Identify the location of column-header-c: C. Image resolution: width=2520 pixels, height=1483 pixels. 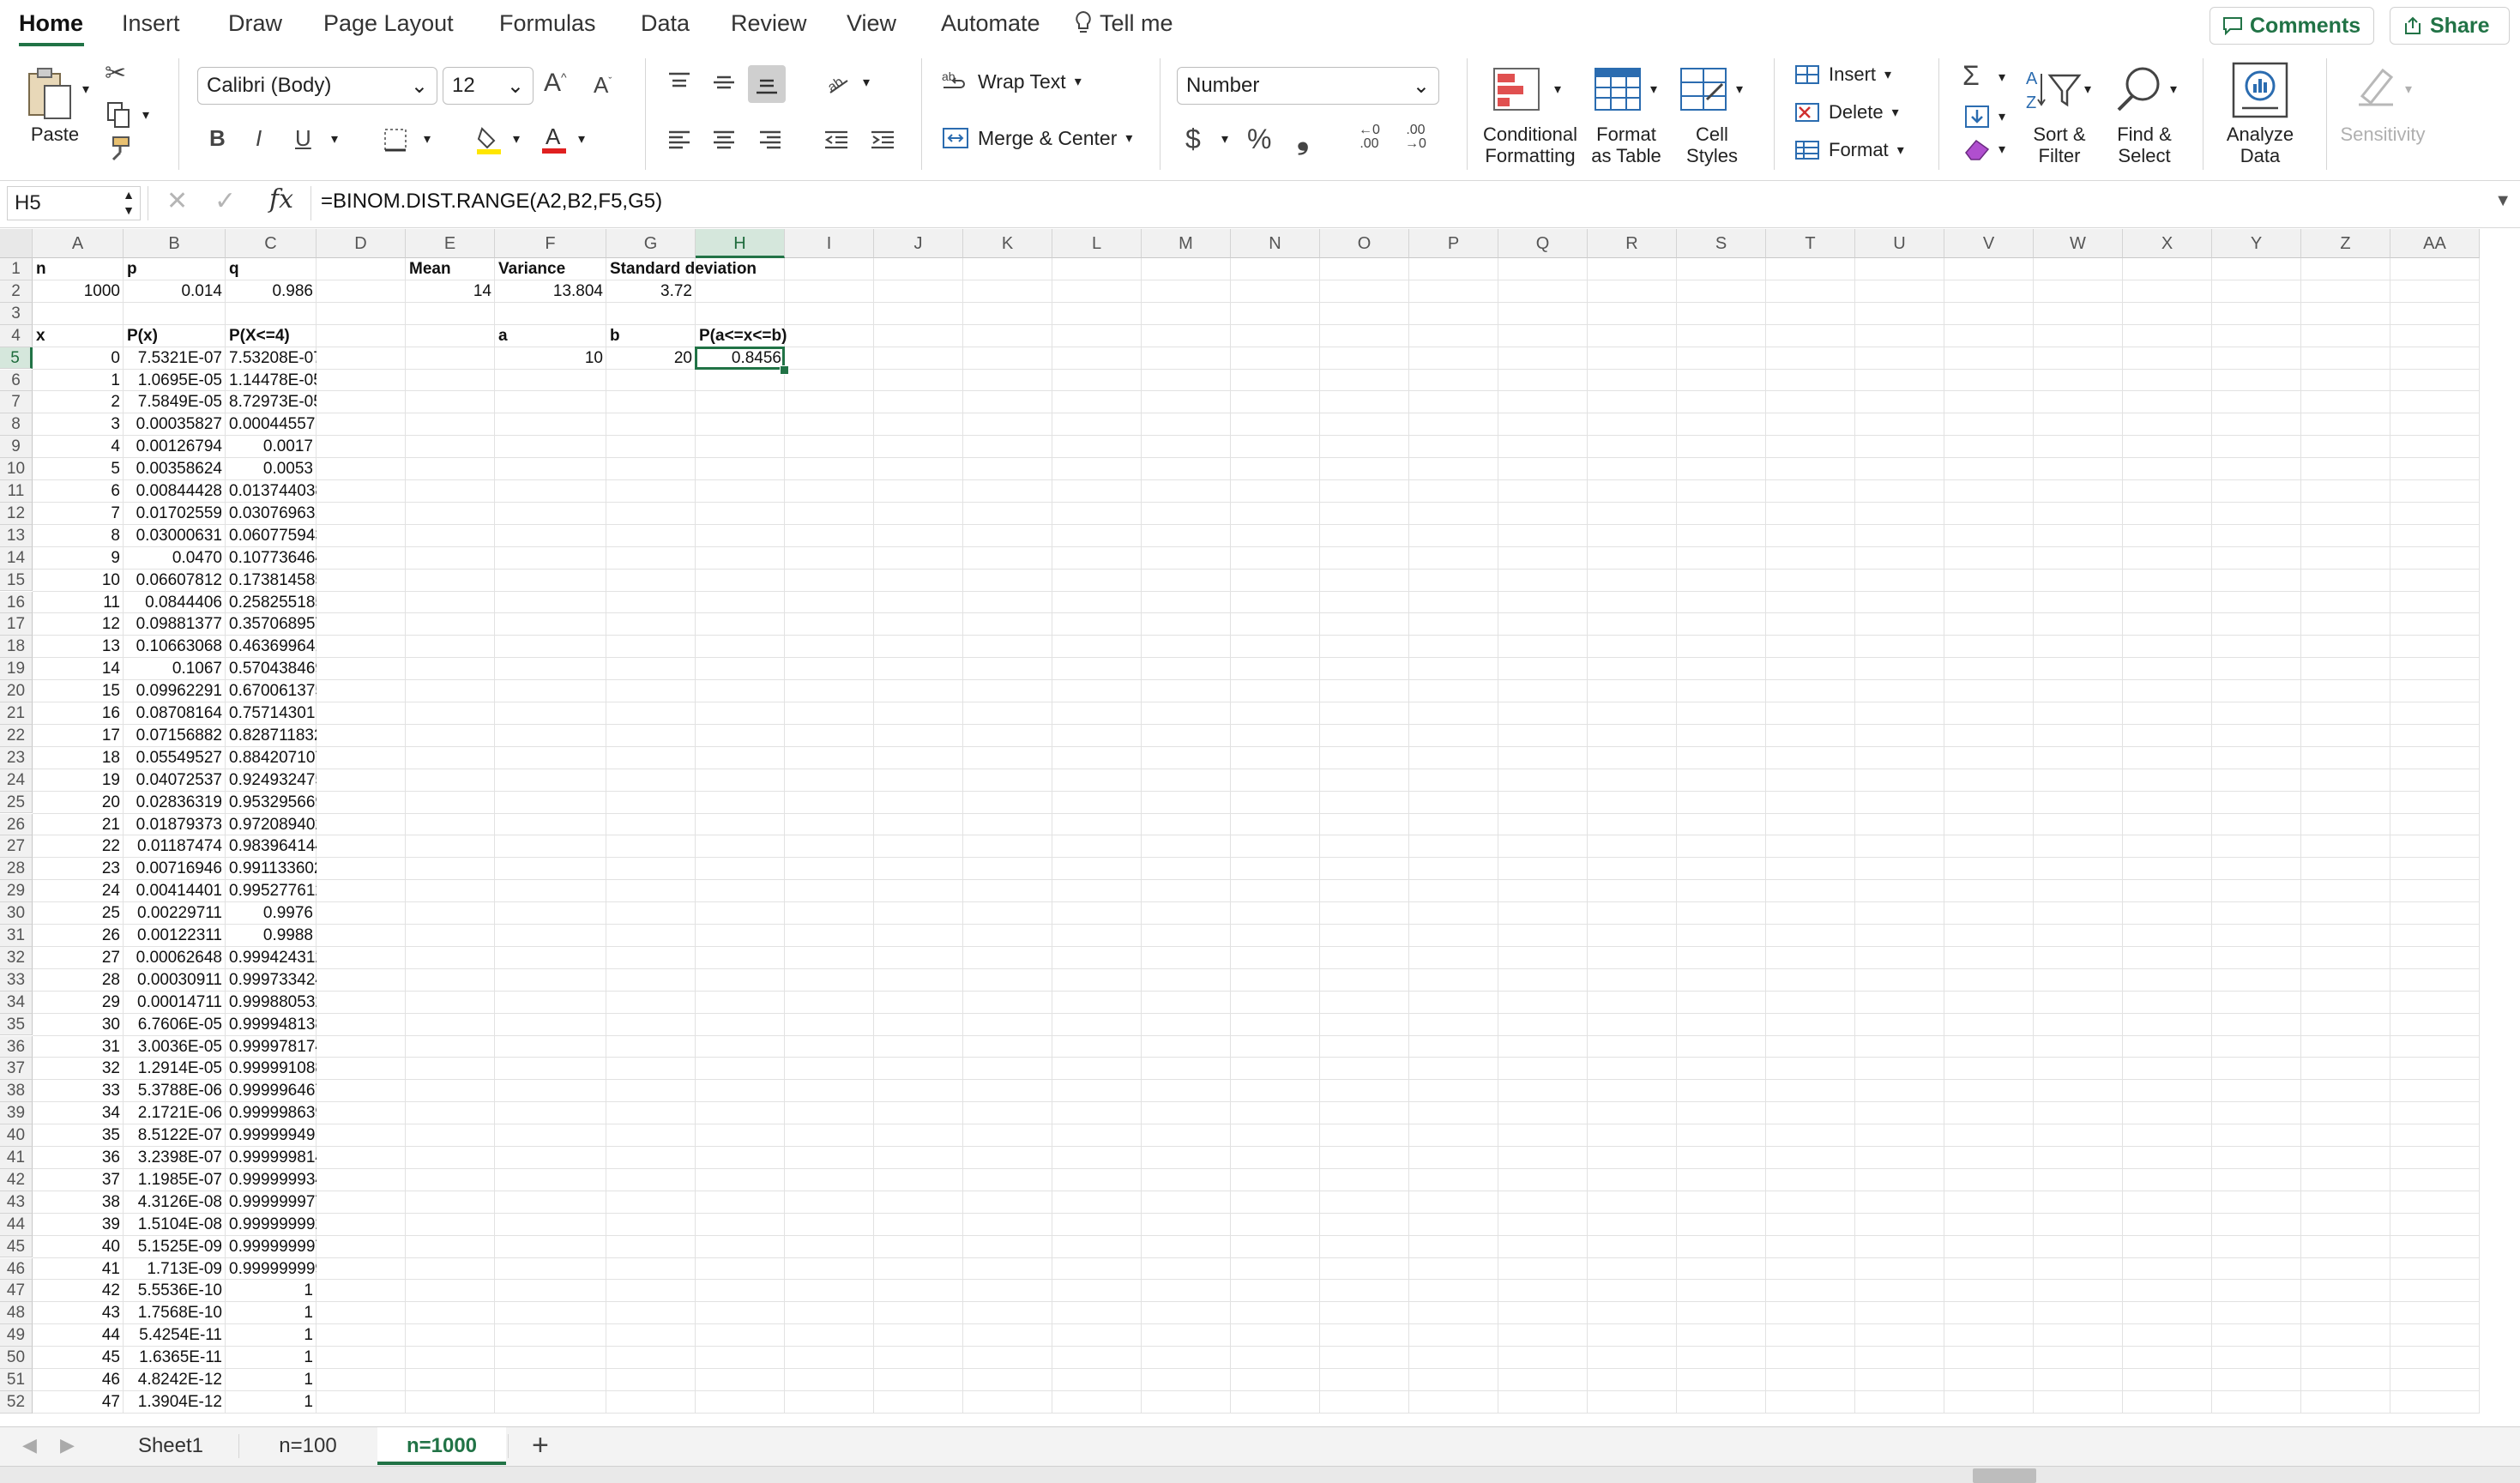
(271, 243).